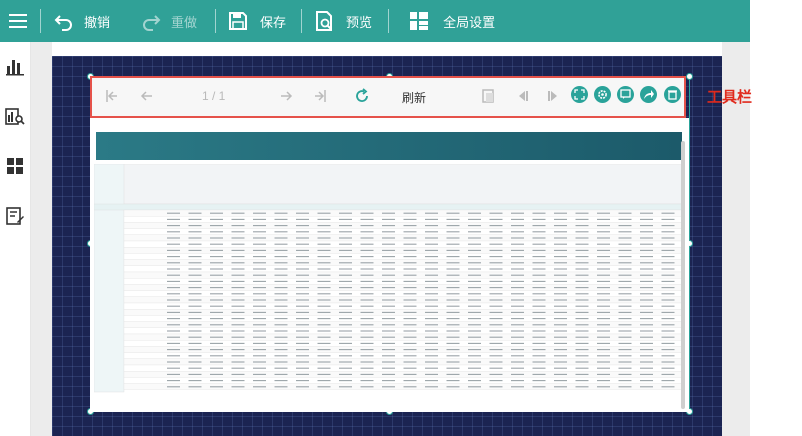  What do you see at coordinates (554, 96) in the screenshot?
I see `step-forward-icon` at bounding box center [554, 96].